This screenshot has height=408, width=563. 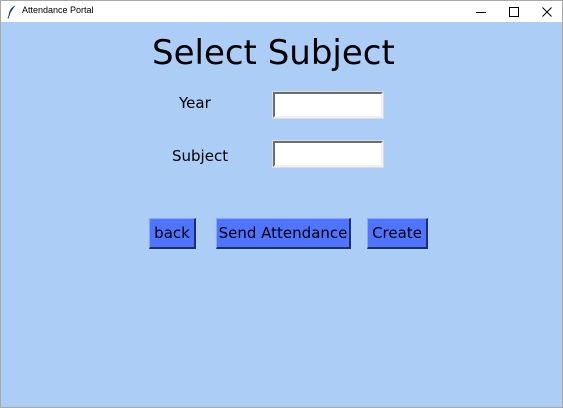 I want to click on window-title: Attendance Portal, so click(x=58, y=10).